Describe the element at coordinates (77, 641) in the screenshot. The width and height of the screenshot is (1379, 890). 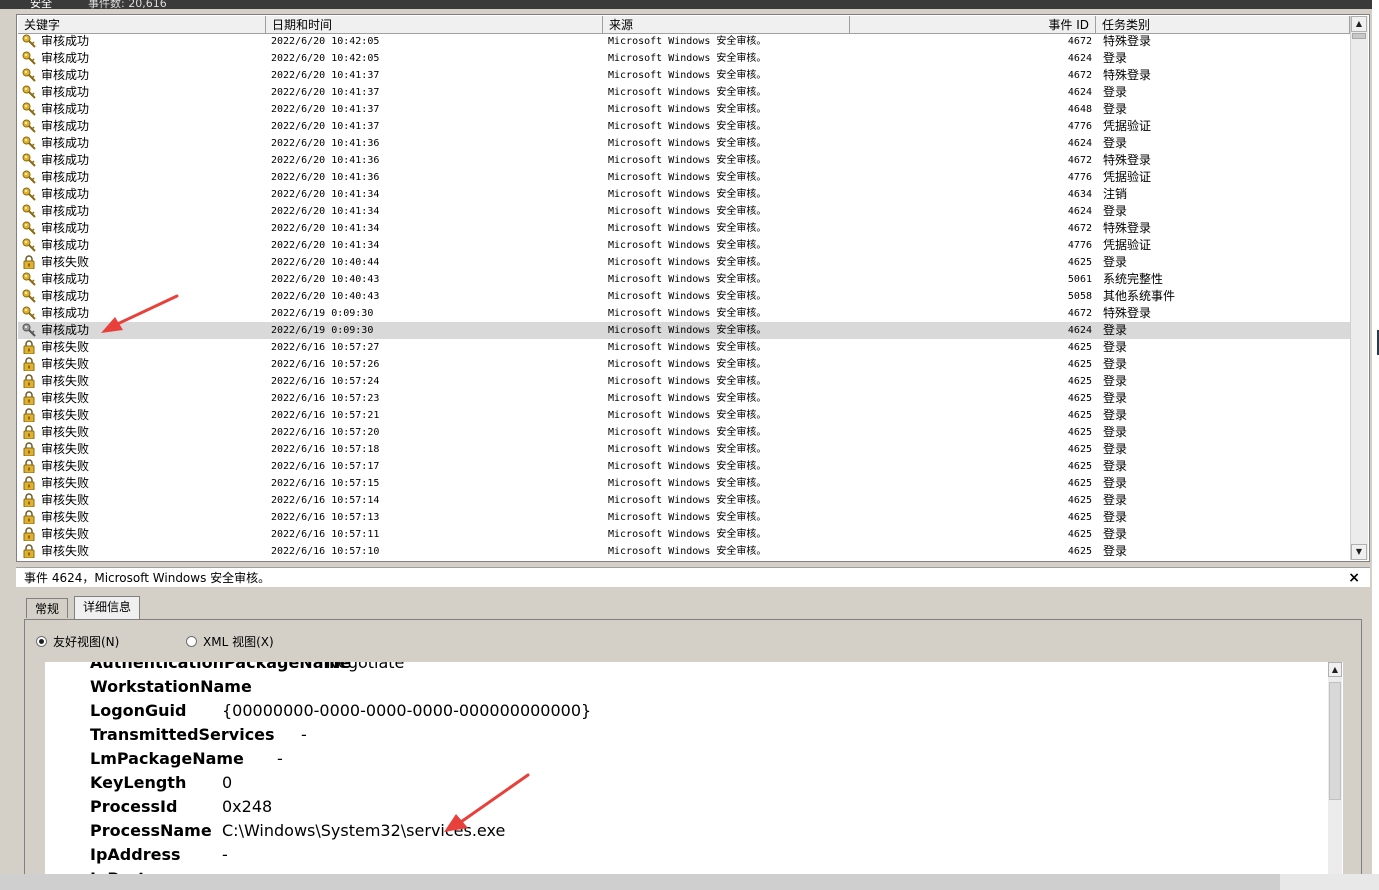
I see `friendly-view-radio: 友好视图(N)` at that location.